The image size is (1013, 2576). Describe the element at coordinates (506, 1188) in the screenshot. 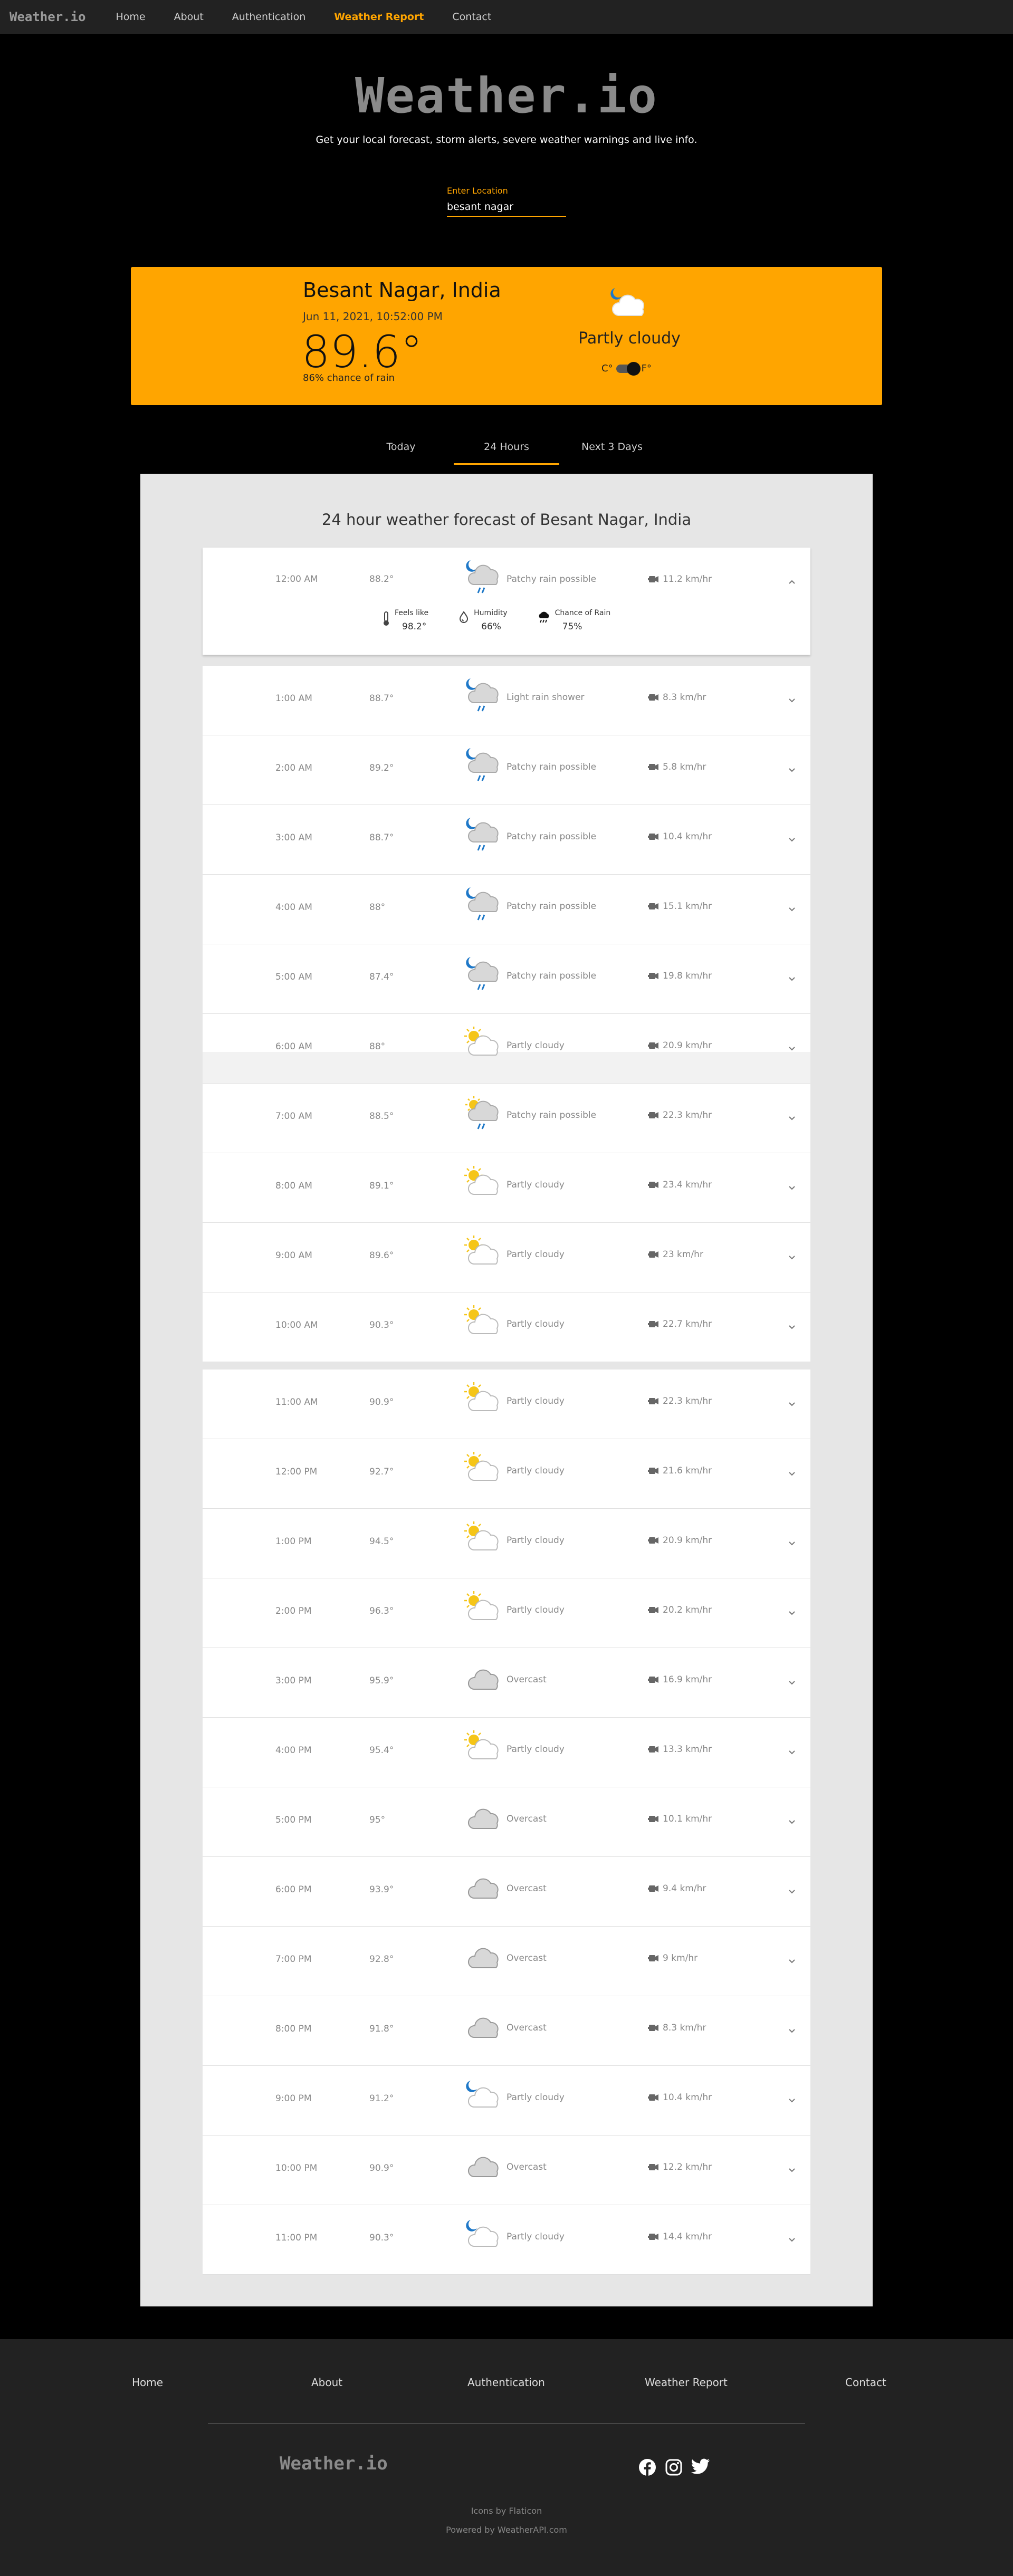

I see `forecast-row: 8:00 AM 89.1° Partly cloudy 23.4 km/hr` at that location.